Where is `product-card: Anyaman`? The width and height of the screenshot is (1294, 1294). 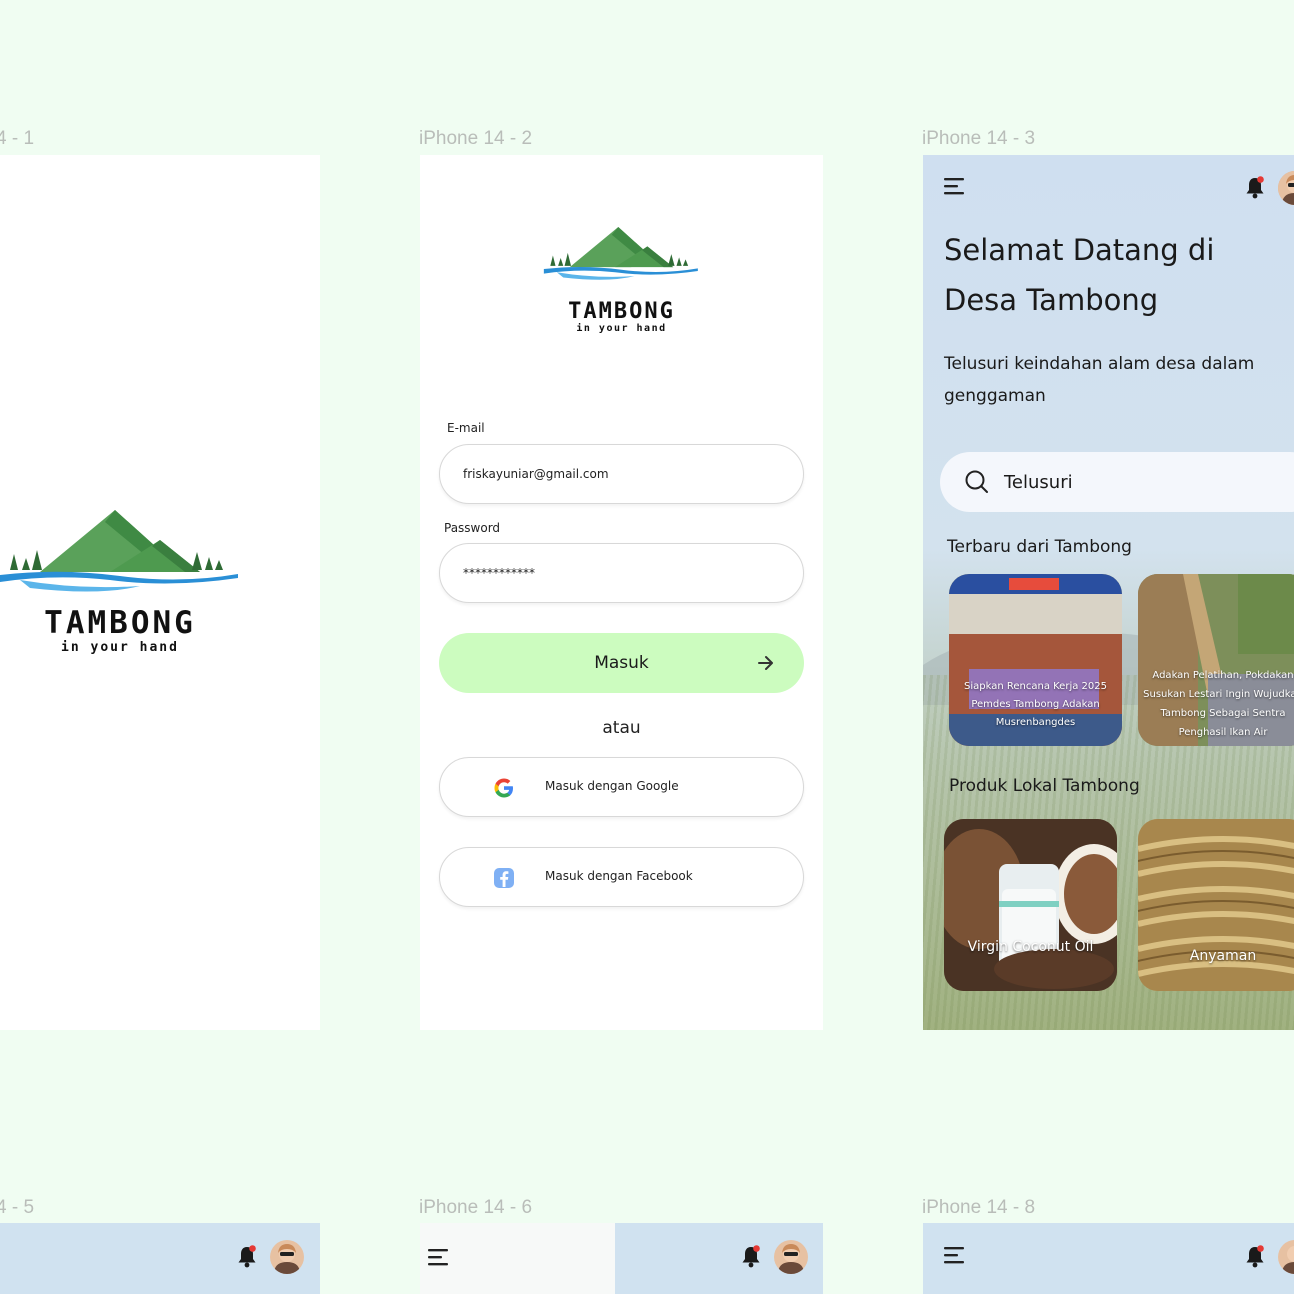
product-card: Anyaman is located at coordinates (1216, 905).